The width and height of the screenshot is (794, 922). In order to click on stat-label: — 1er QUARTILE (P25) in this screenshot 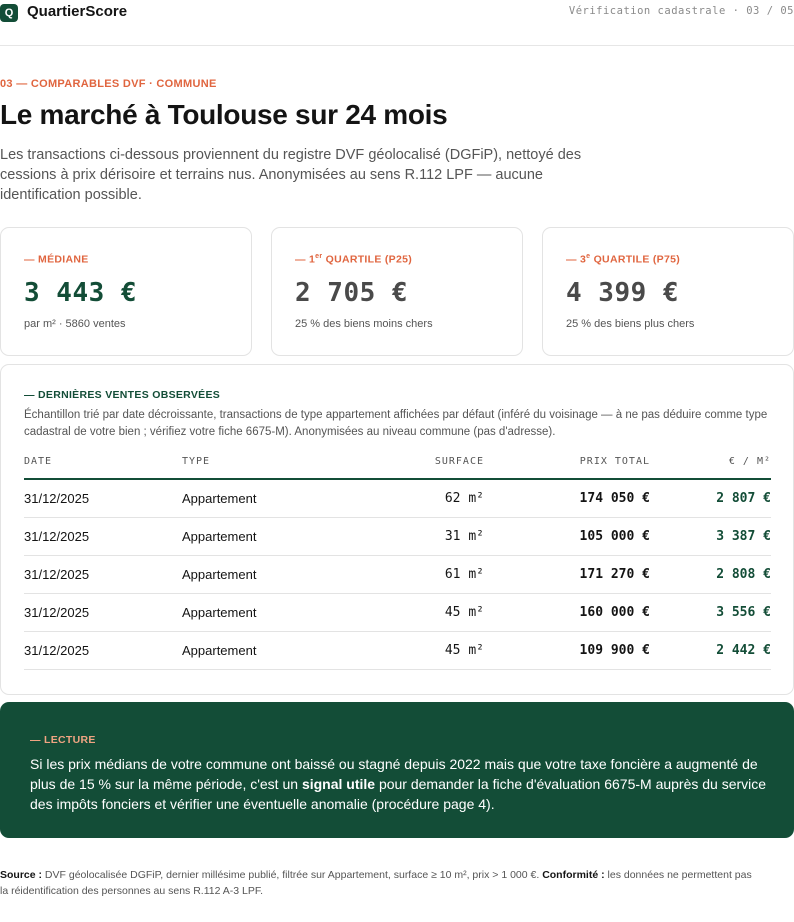, I will do `click(354, 259)`.